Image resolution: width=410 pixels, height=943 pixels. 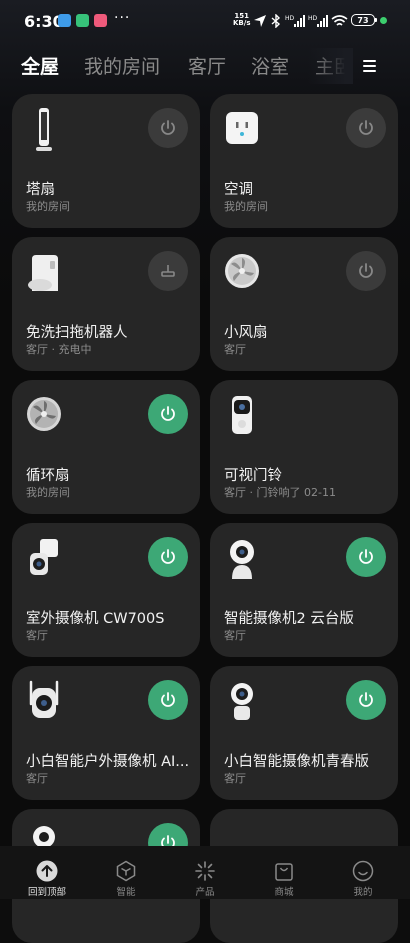 I want to click on device-room: 客厅 · 充电中, so click(x=59, y=349).